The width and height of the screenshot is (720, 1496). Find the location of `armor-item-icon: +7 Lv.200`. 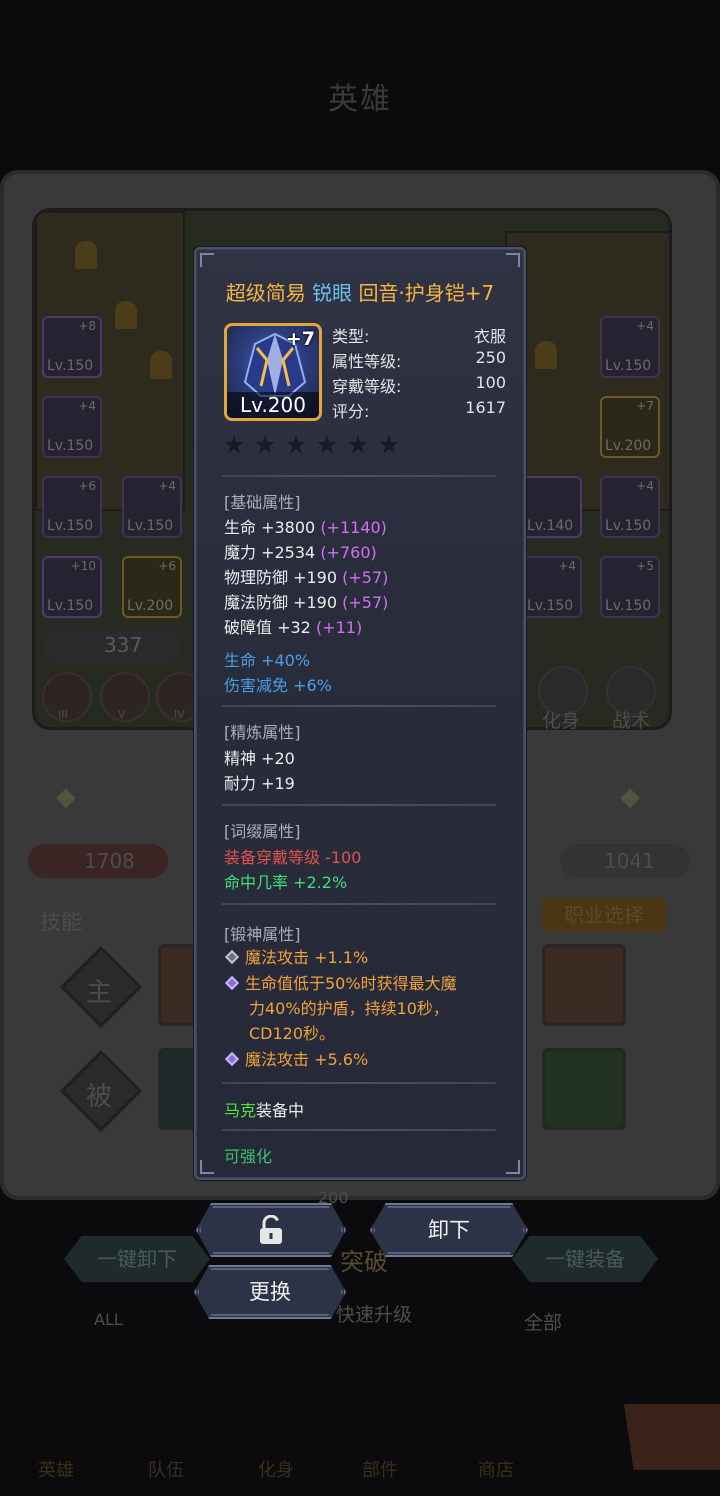

armor-item-icon: +7 Lv.200 is located at coordinates (273, 372).